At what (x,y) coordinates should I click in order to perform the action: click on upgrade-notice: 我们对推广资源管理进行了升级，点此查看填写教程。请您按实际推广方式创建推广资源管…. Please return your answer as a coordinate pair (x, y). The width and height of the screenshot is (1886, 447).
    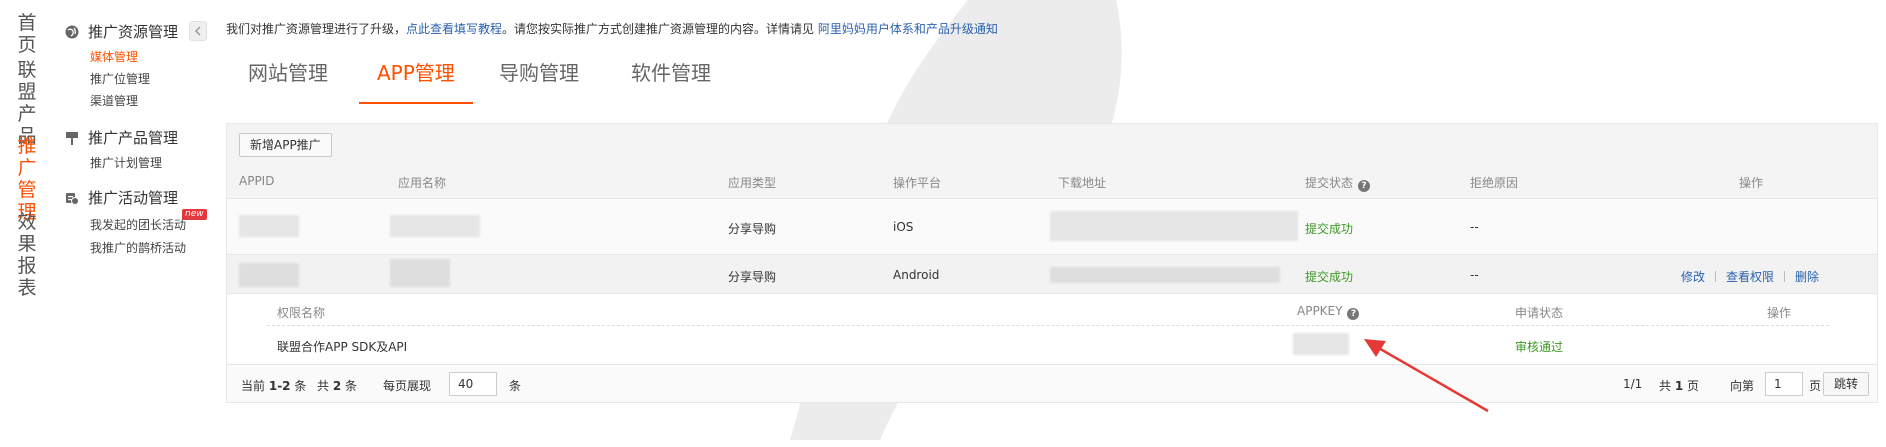
    Looking at the image, I should click on (612, 28).